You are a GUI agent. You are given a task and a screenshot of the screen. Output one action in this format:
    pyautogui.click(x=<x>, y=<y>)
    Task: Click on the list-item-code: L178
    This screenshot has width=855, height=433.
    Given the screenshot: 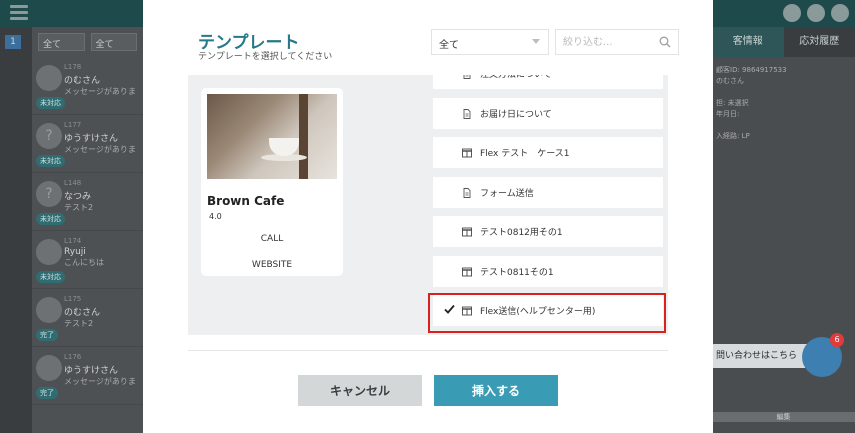 What is the action you would take?
    pyautogui.click(x=73, y=67)
    